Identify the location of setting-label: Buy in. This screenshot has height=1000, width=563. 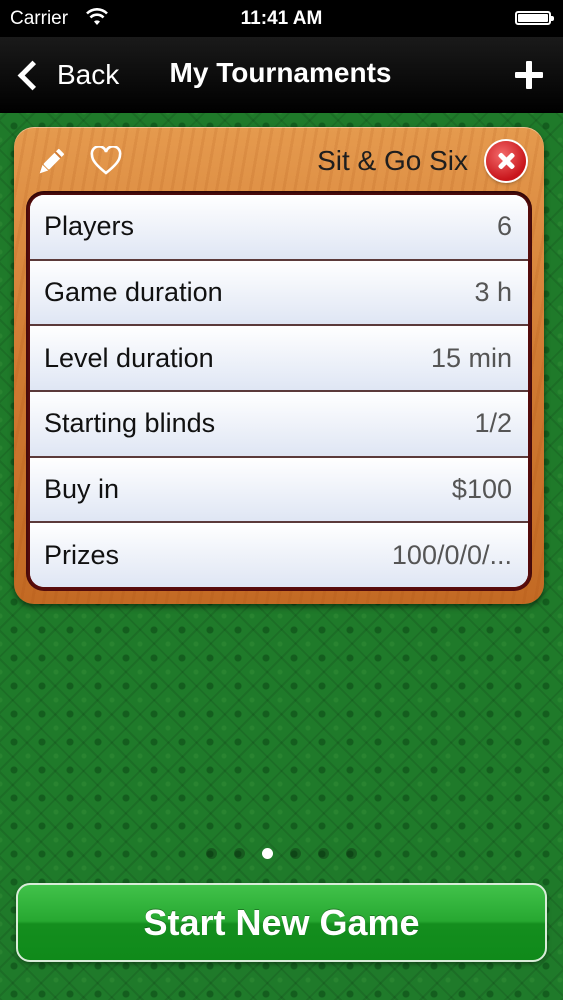
(82, 489).